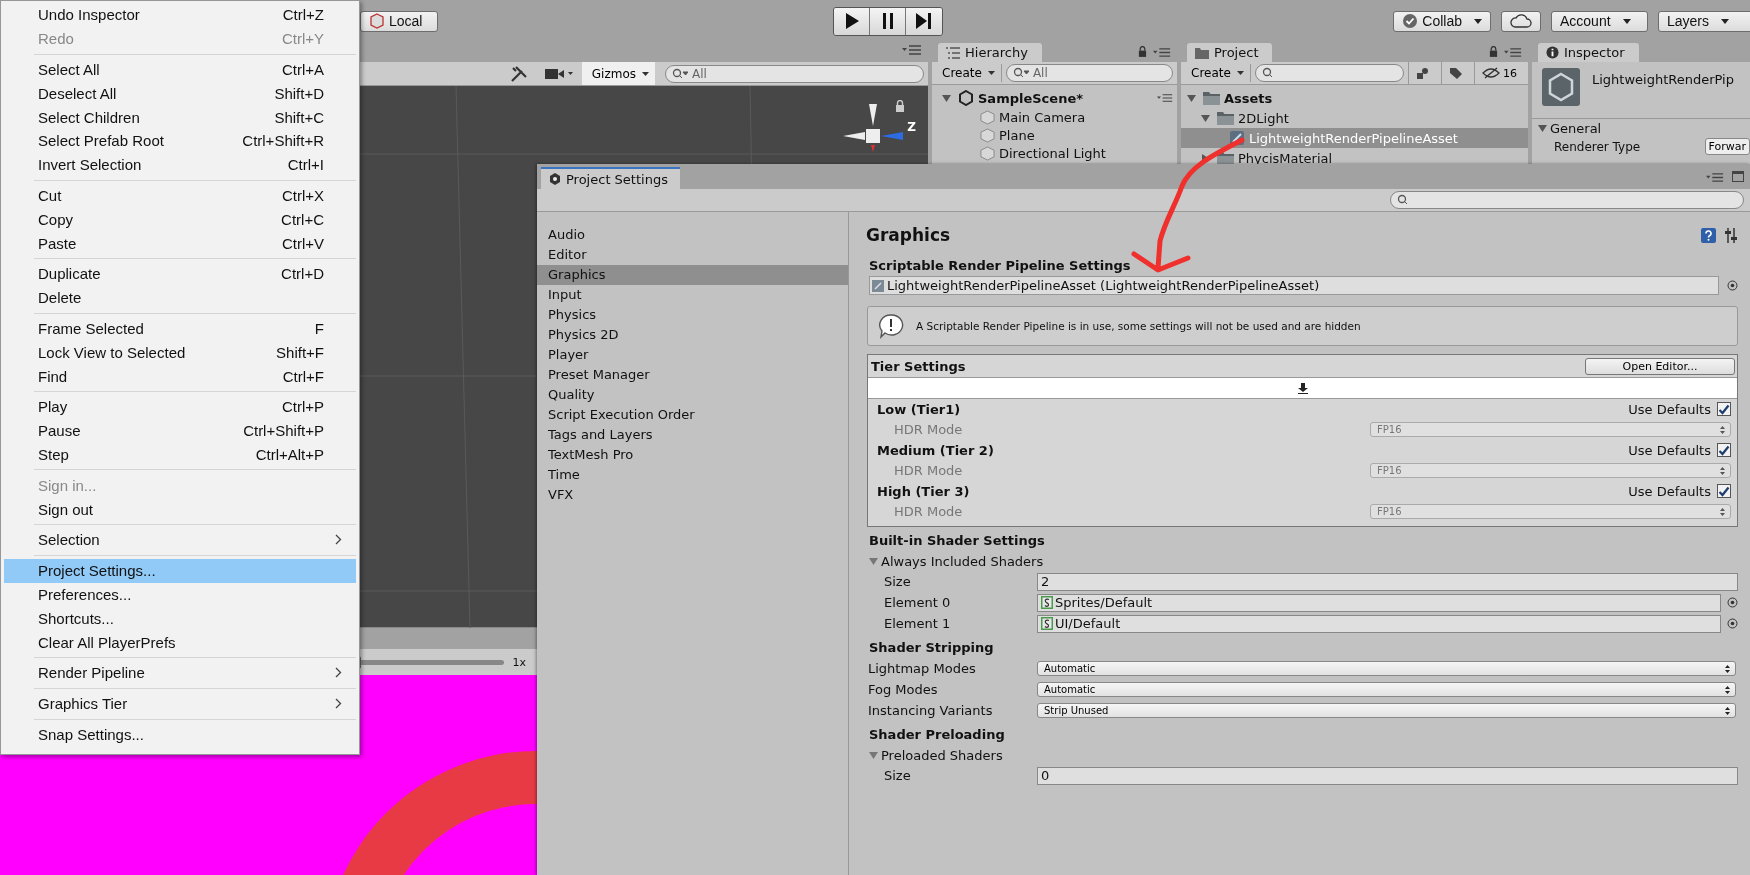  What do you see at coordinates (969, 73) in the screenshot?
I see `create-dropdown: Create` at bounding box center [969, 73].